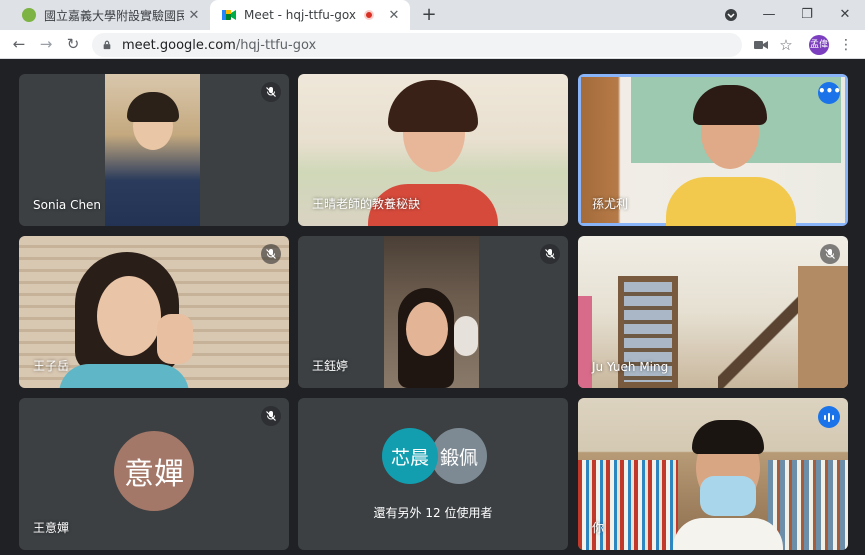  Describe the element at coordinates (433, 513) in the screenshot. I see `other-participants-count: 還有另外 12 位使用者` at that location.